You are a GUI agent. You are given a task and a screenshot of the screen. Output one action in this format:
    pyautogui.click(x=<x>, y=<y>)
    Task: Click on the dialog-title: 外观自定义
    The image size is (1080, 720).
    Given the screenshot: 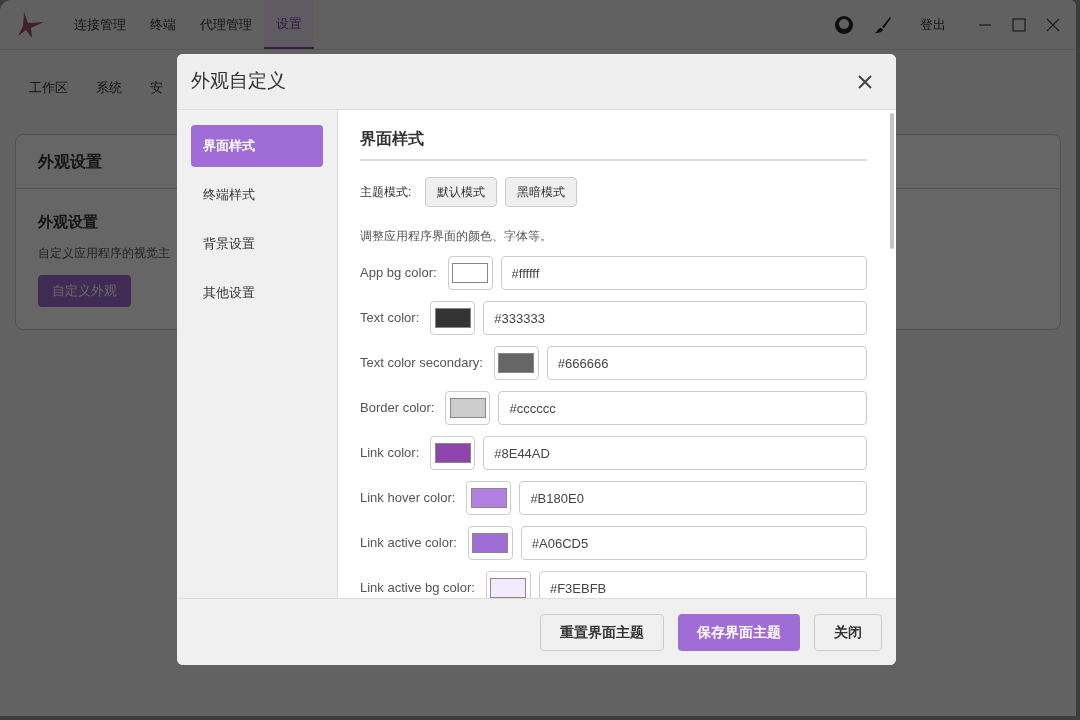 What is the action you would take?
    pyautogui.click(x=238, y=81)
    